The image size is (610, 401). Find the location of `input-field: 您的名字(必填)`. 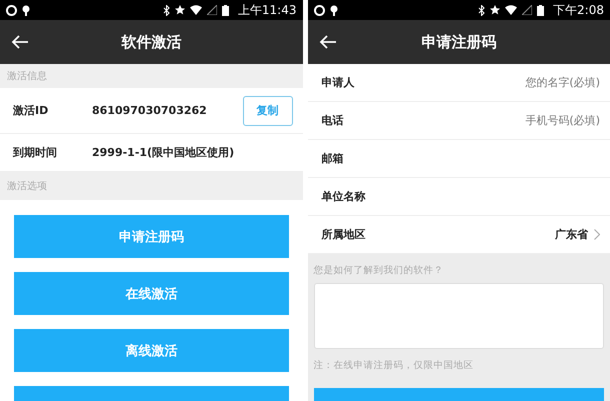

input-field: 您的名字(必填) is located at coordinates (501, 82).